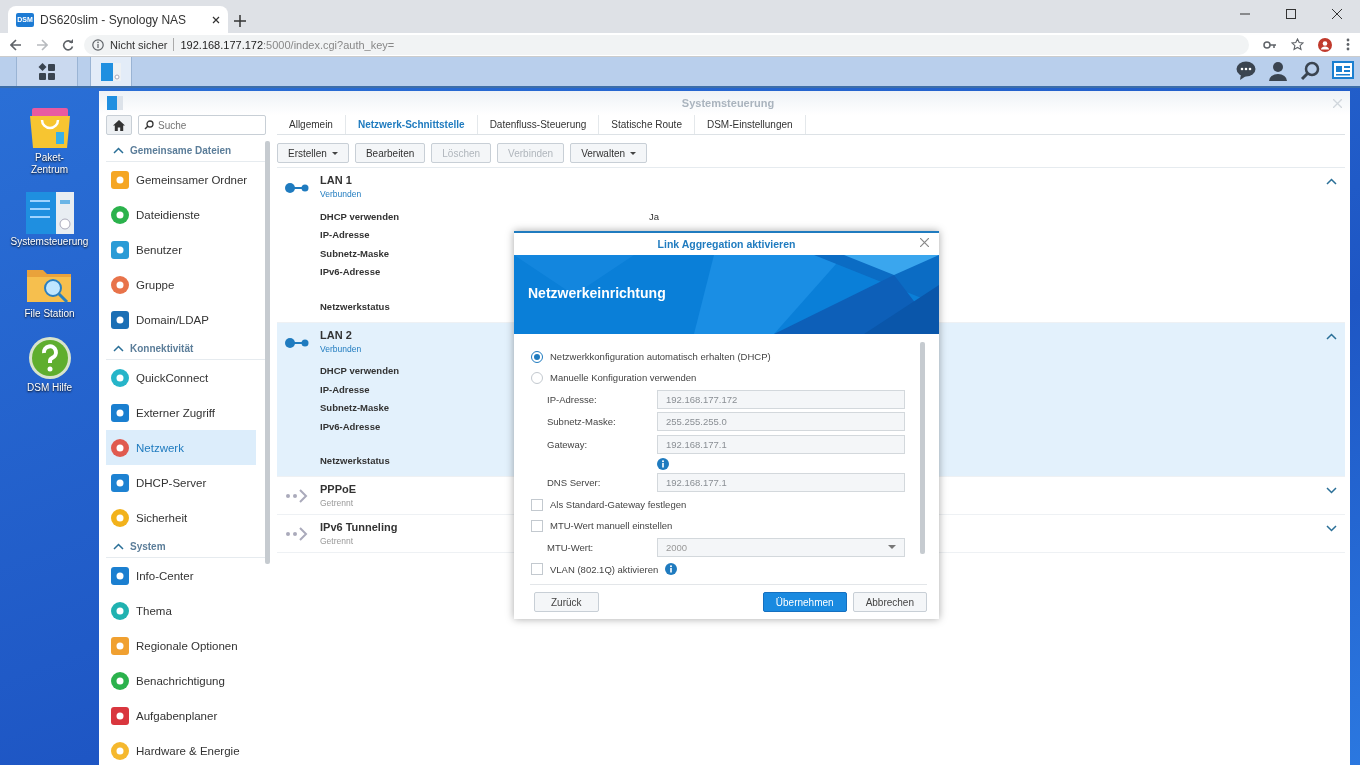 Image resolution: width=1360 pixels, height=765 pixels. Describe the element at coordinates (336, 334) in the screenshot. I see `interface-name: LAN 2` at that location.